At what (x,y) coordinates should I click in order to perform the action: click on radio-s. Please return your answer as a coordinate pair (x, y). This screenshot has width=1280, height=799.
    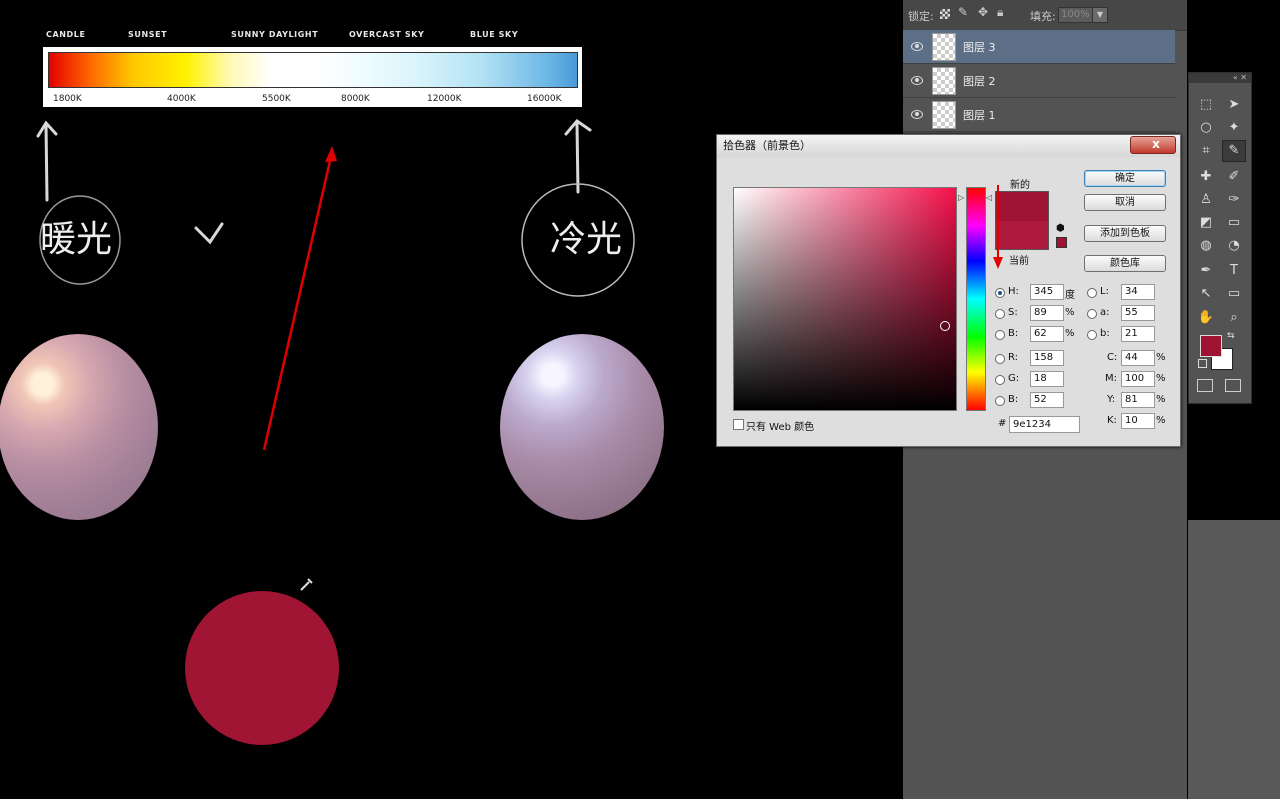
    Looking at the image, I should click on (1000, 314).